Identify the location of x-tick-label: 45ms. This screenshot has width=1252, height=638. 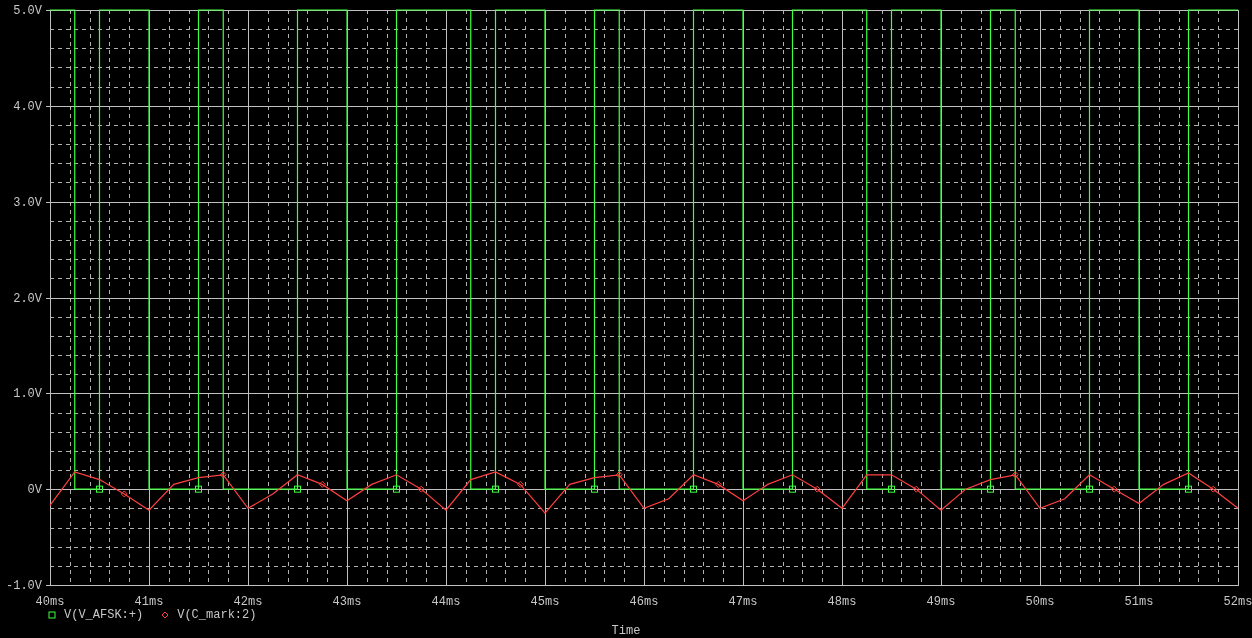
(545, 600).